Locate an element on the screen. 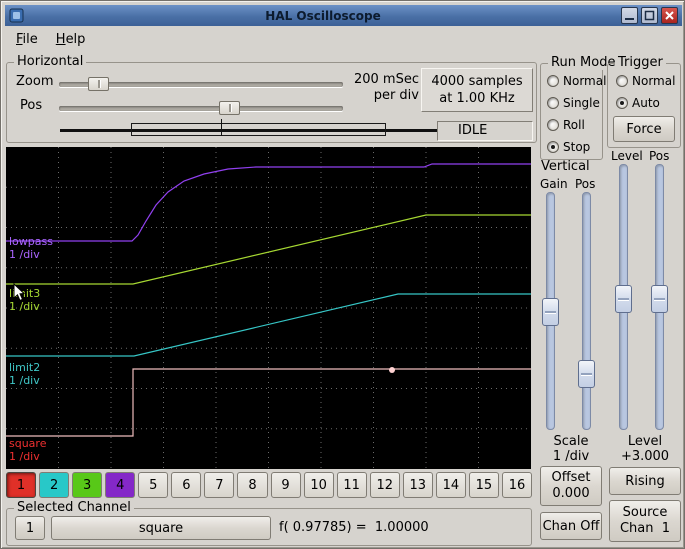 The height and width of the screenshot is (549, 685). run-mode-radio-stop: Stop is located at coordinates (575, 147).